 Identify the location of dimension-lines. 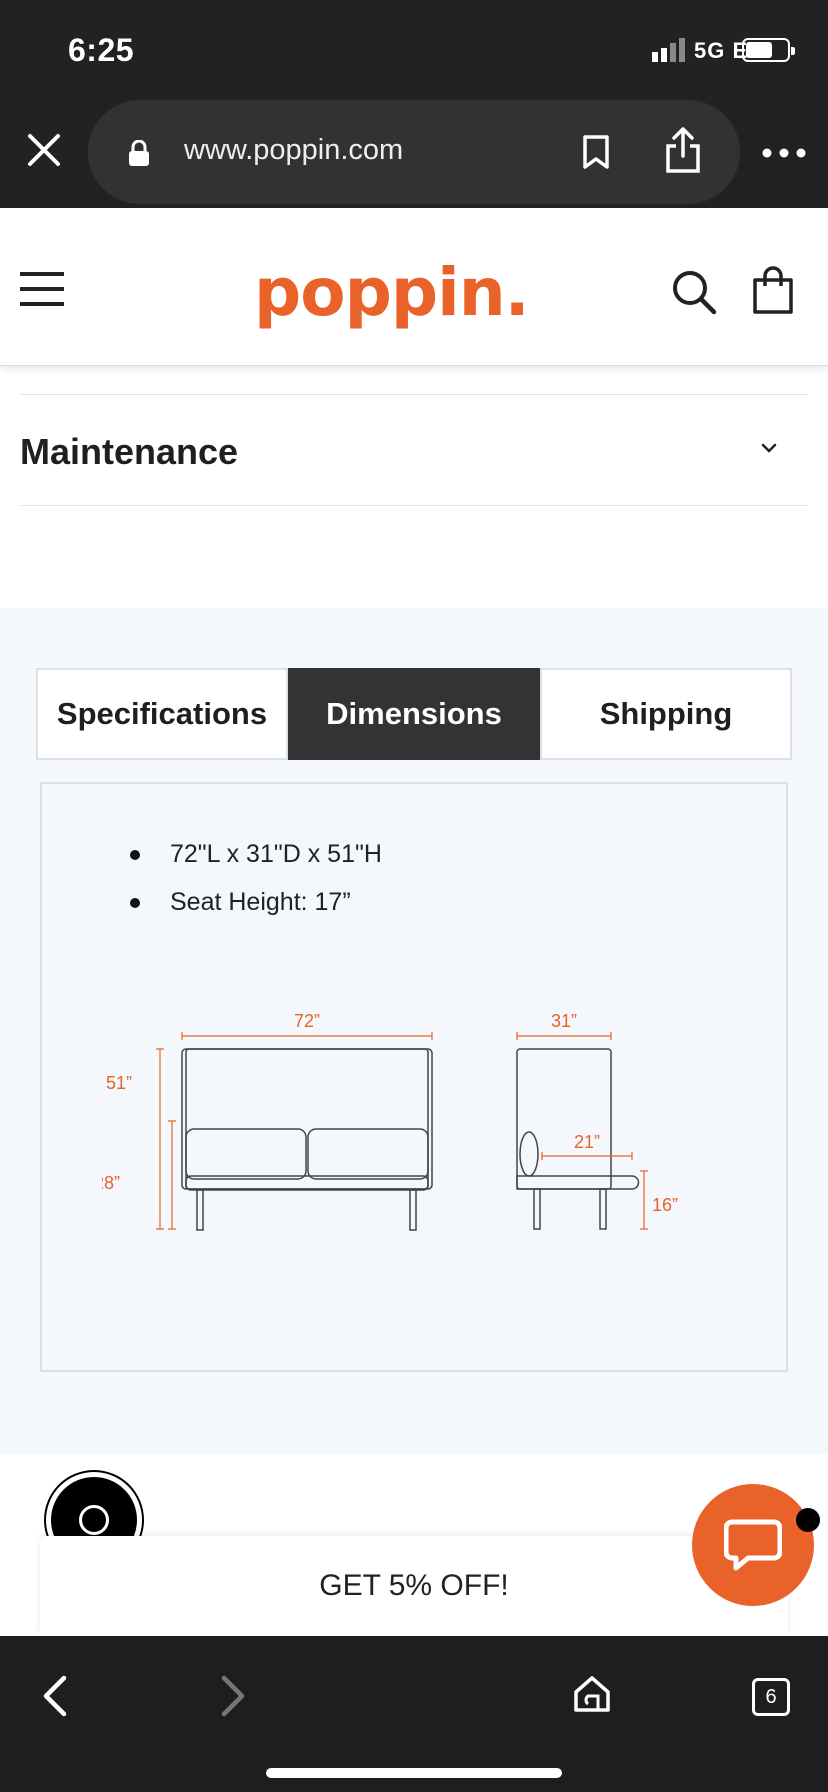
(402, 1131).